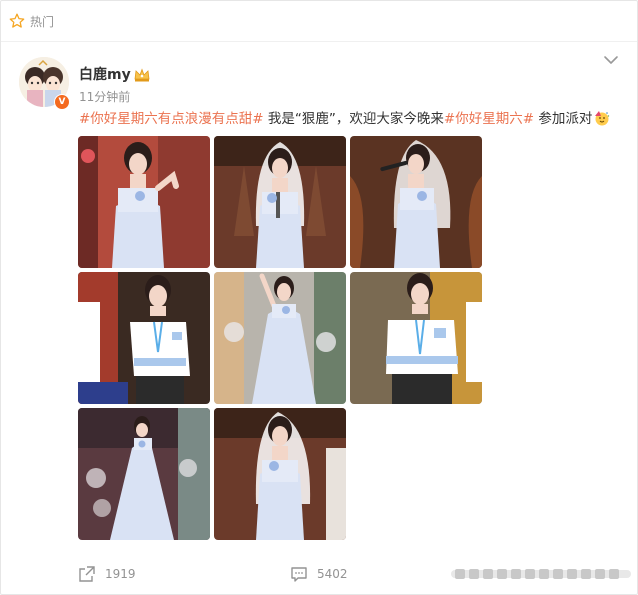 This screenshot has height=595, width=638. Describe the element at coordinates (489, 119) in the screenshot. I see `hashtag-link: #你好星期六#` at that location.